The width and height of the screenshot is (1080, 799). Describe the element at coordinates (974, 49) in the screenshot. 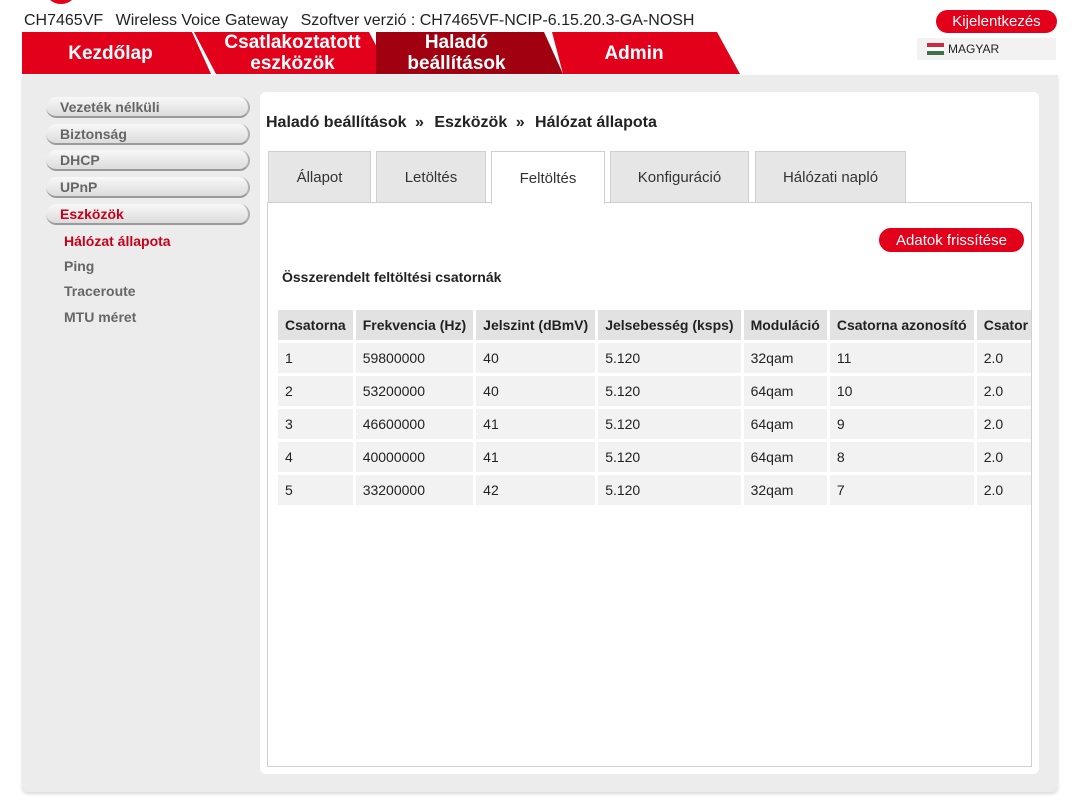

I see `language-label: MAGYAR` at that location.